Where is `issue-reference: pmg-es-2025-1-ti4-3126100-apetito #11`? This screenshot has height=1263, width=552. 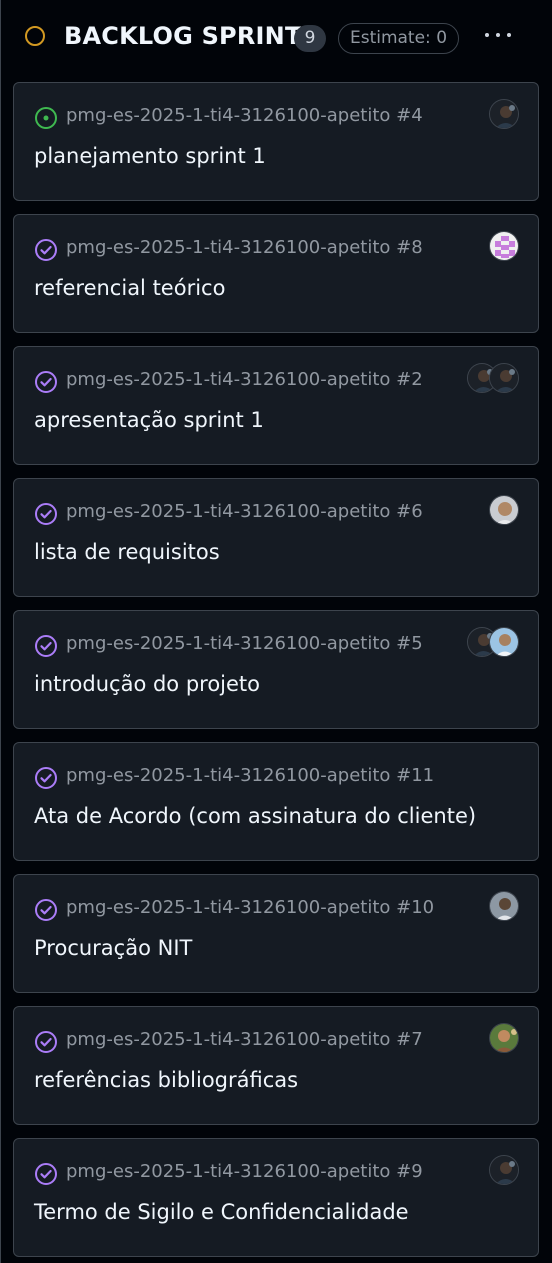
issue-reference: pmg-es-2025-1-ti4-3126100-apetito #11 is located at coordinates (250, 775).